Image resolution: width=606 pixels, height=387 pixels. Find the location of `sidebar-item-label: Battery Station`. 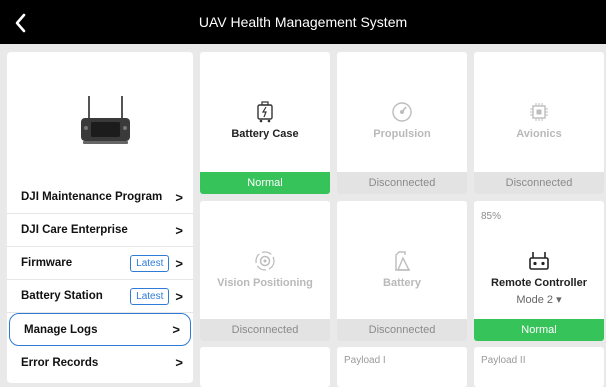

sidebar-item-label: Battery Station is located at coordinates (62, 296).